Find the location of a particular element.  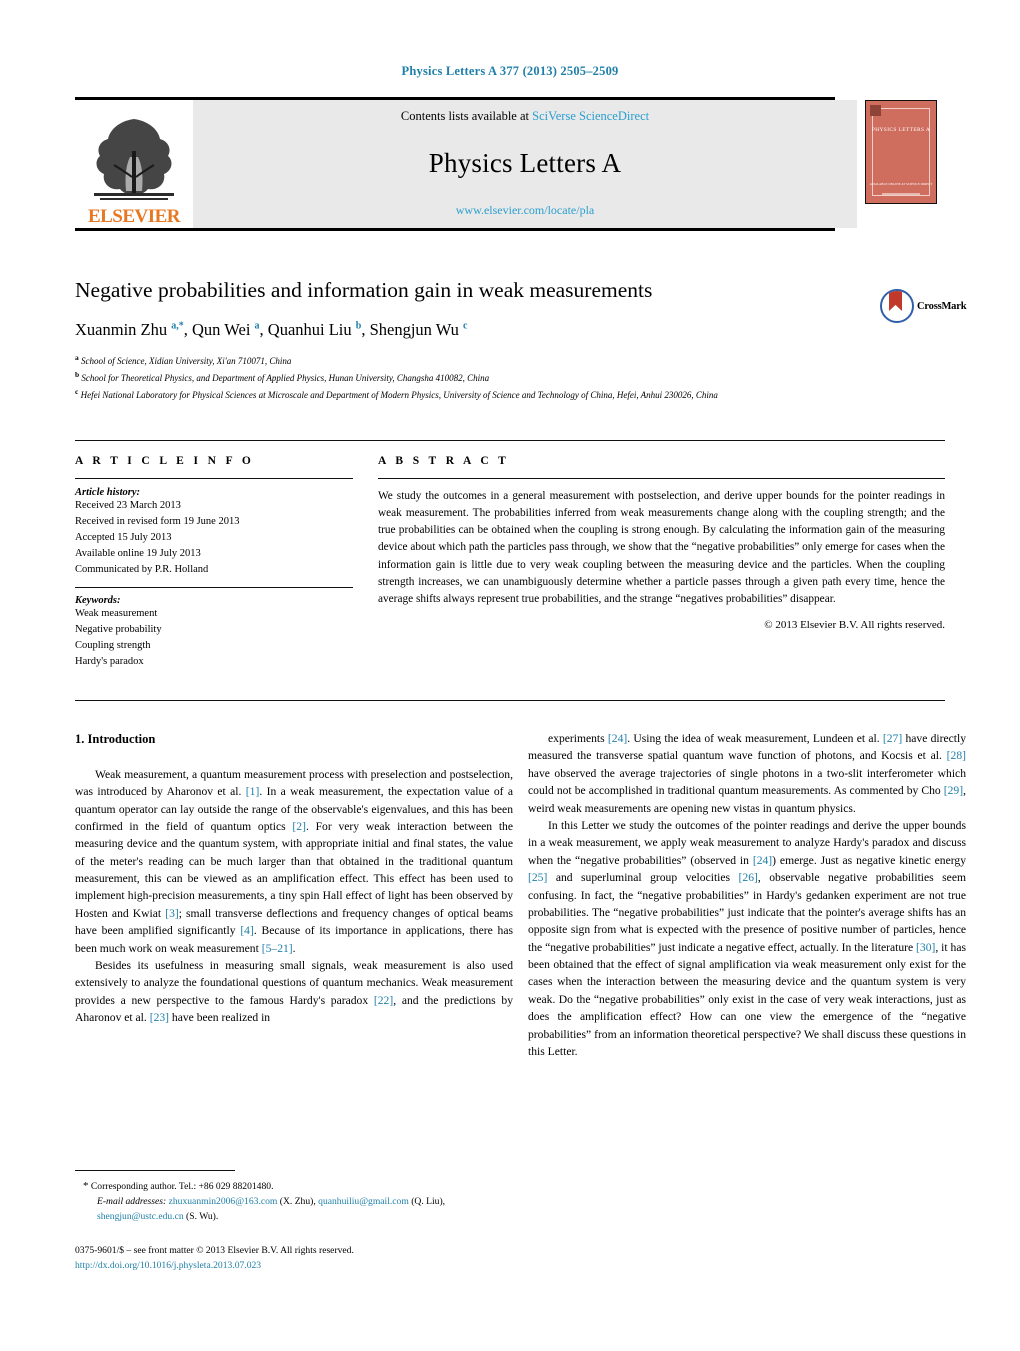

masthead-bottom-rule is located at coordinates (455, 229).